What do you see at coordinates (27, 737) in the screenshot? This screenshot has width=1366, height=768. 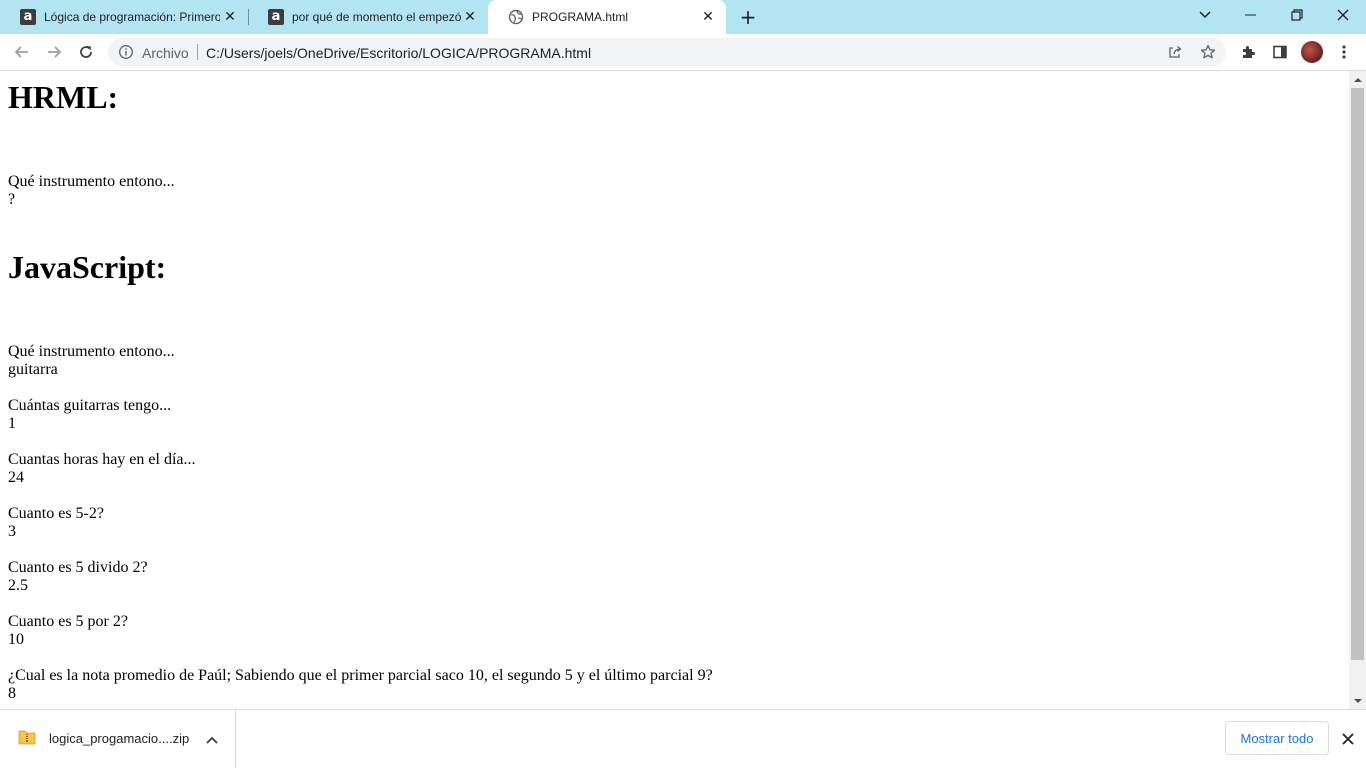 I see `zip-folder-icon` at bounding box center [27, 737].